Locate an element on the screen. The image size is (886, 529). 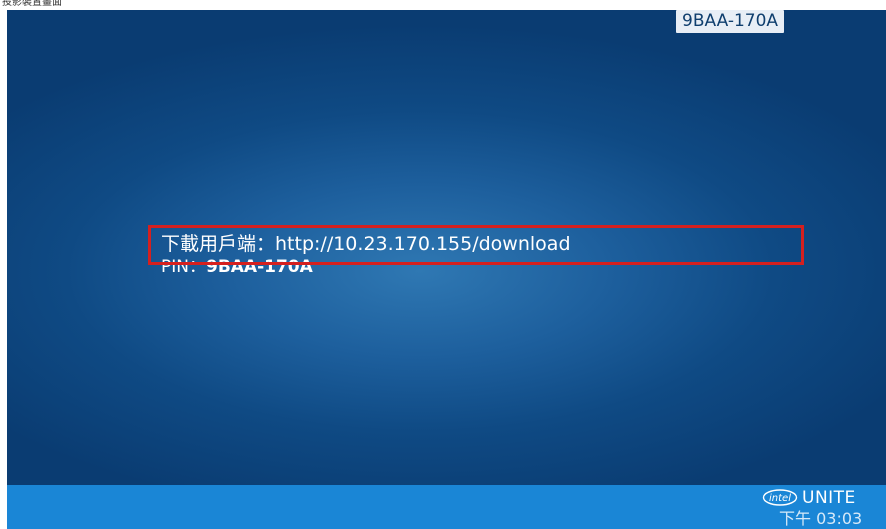
clock: 下午 03:03 is located at coordinates (821, 518).